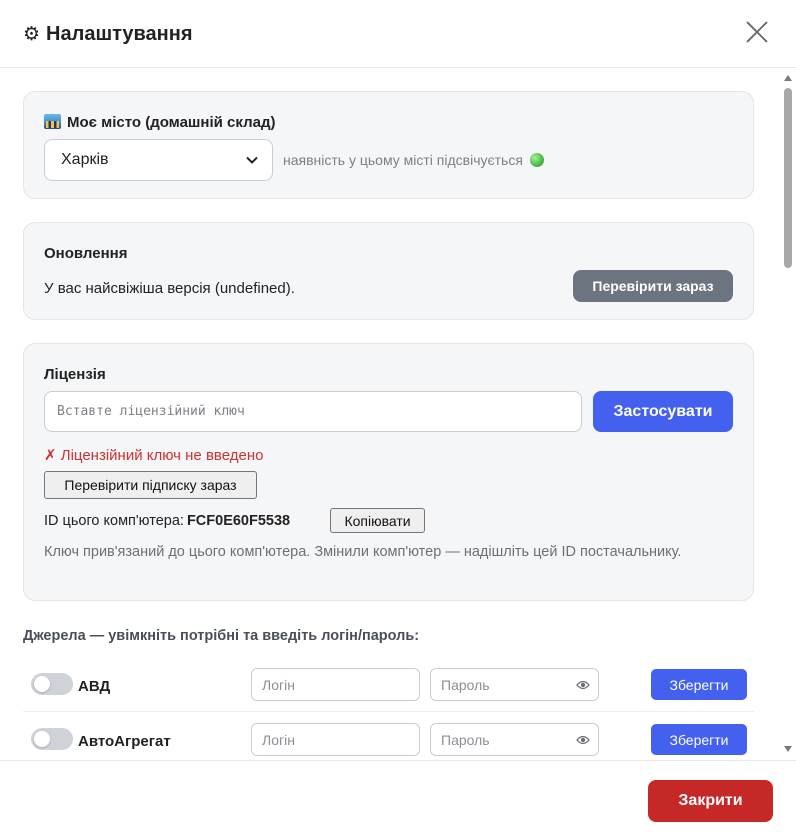  I want to click on update-status: У вас найсвіжіша версія (undefined)., so click(169, 288).